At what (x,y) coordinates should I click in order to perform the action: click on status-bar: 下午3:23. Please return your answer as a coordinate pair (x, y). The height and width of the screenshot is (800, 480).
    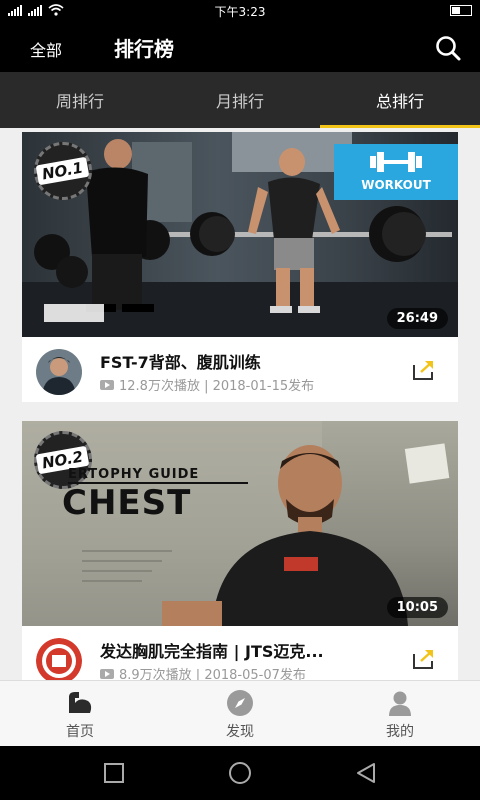
    Looking at the image, I should click on (240, 11).